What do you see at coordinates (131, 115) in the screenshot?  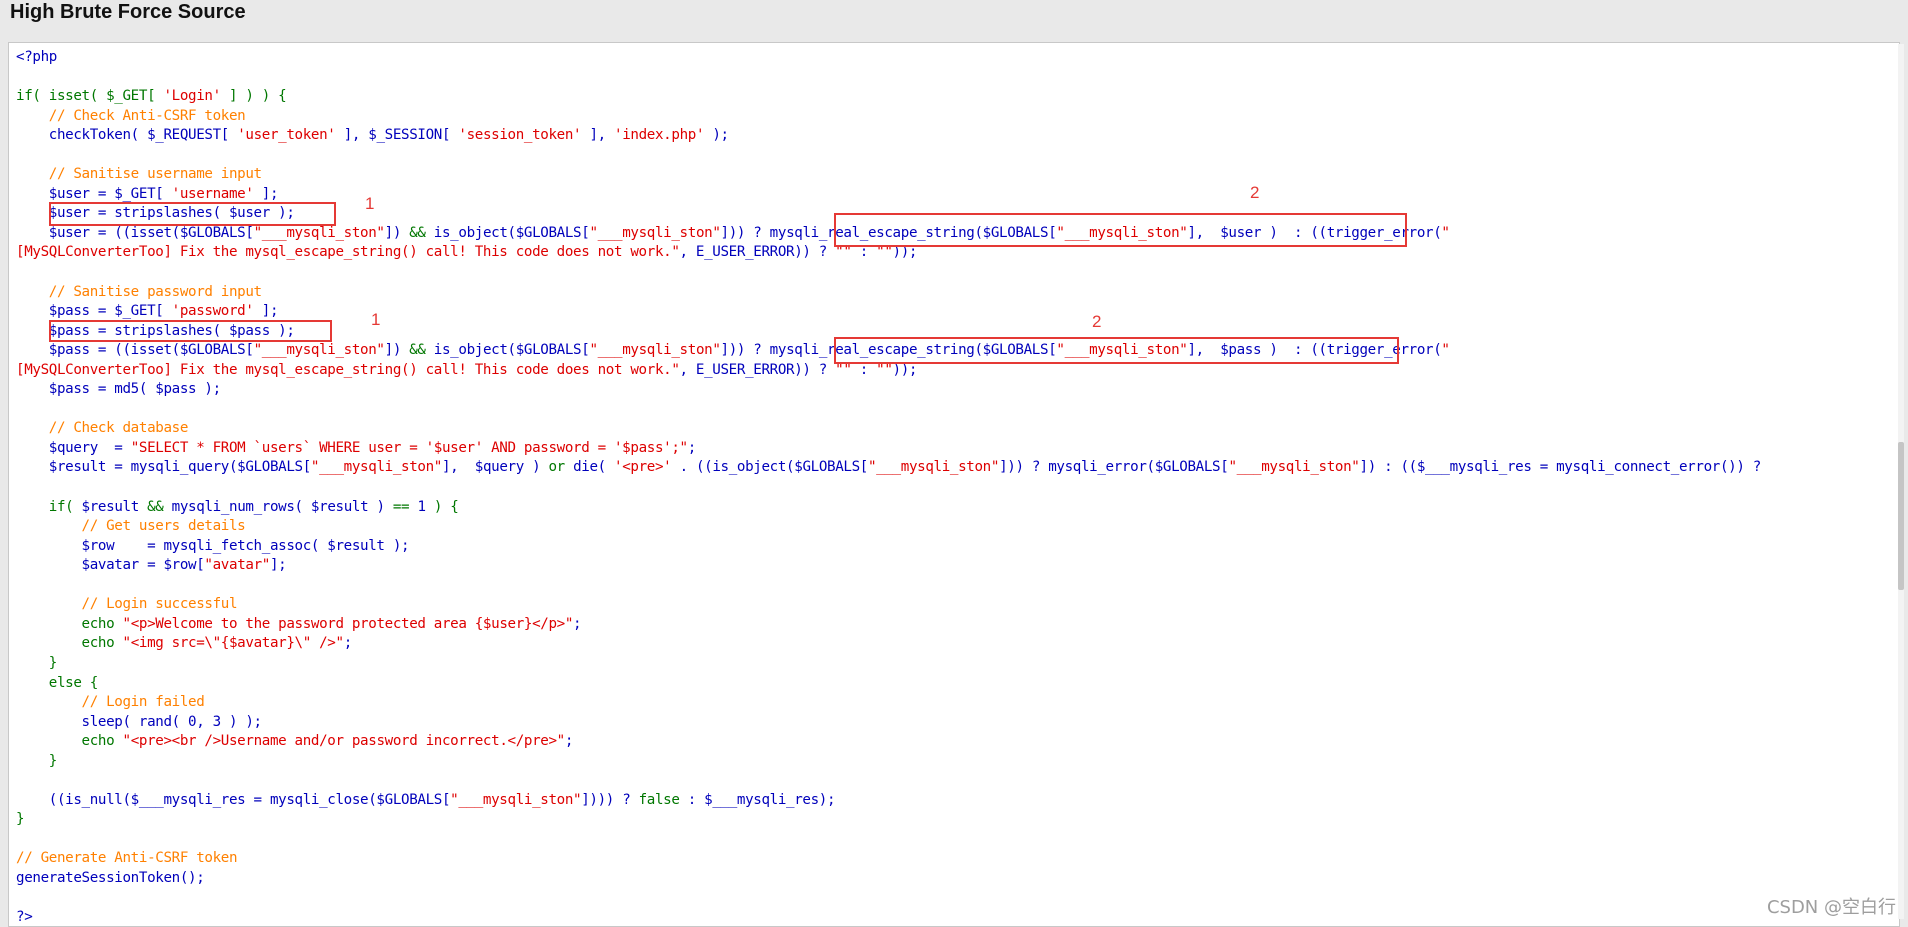 I see `code-token: // Check Anti-CSRF token` at bounding box center [131, 115].